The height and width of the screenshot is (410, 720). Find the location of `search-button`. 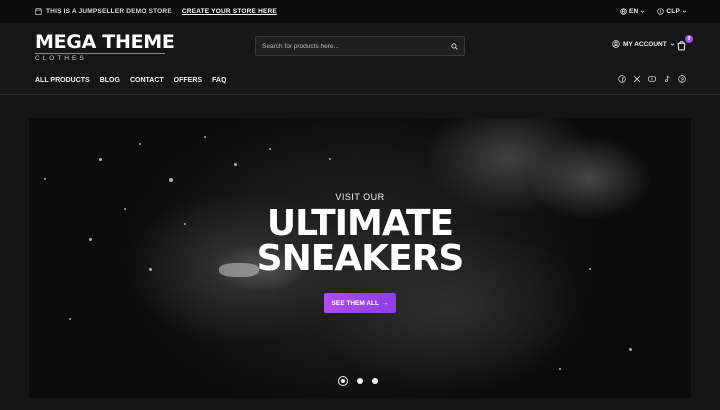

search-button is located at coordinates (454, 46).